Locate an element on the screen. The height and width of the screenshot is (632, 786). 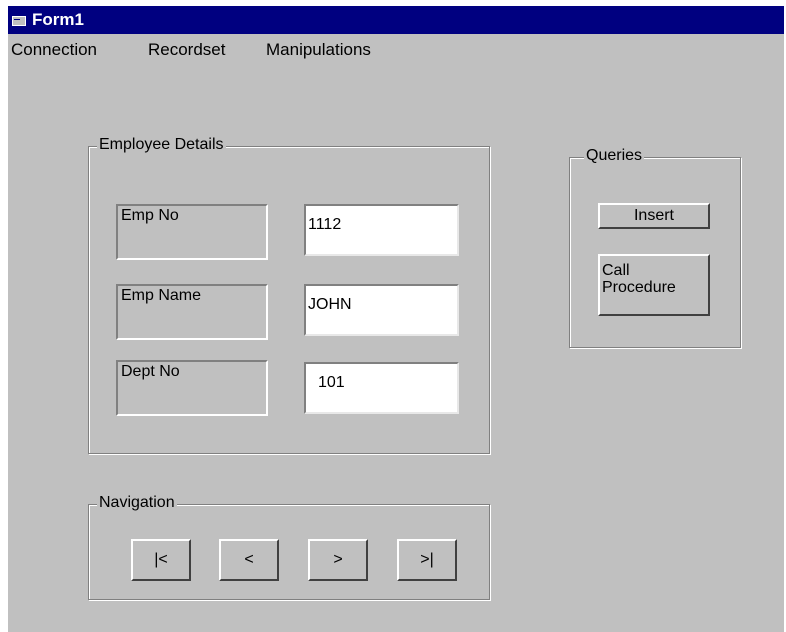
queries-caption: Queries is located at coordinates (614, 156).